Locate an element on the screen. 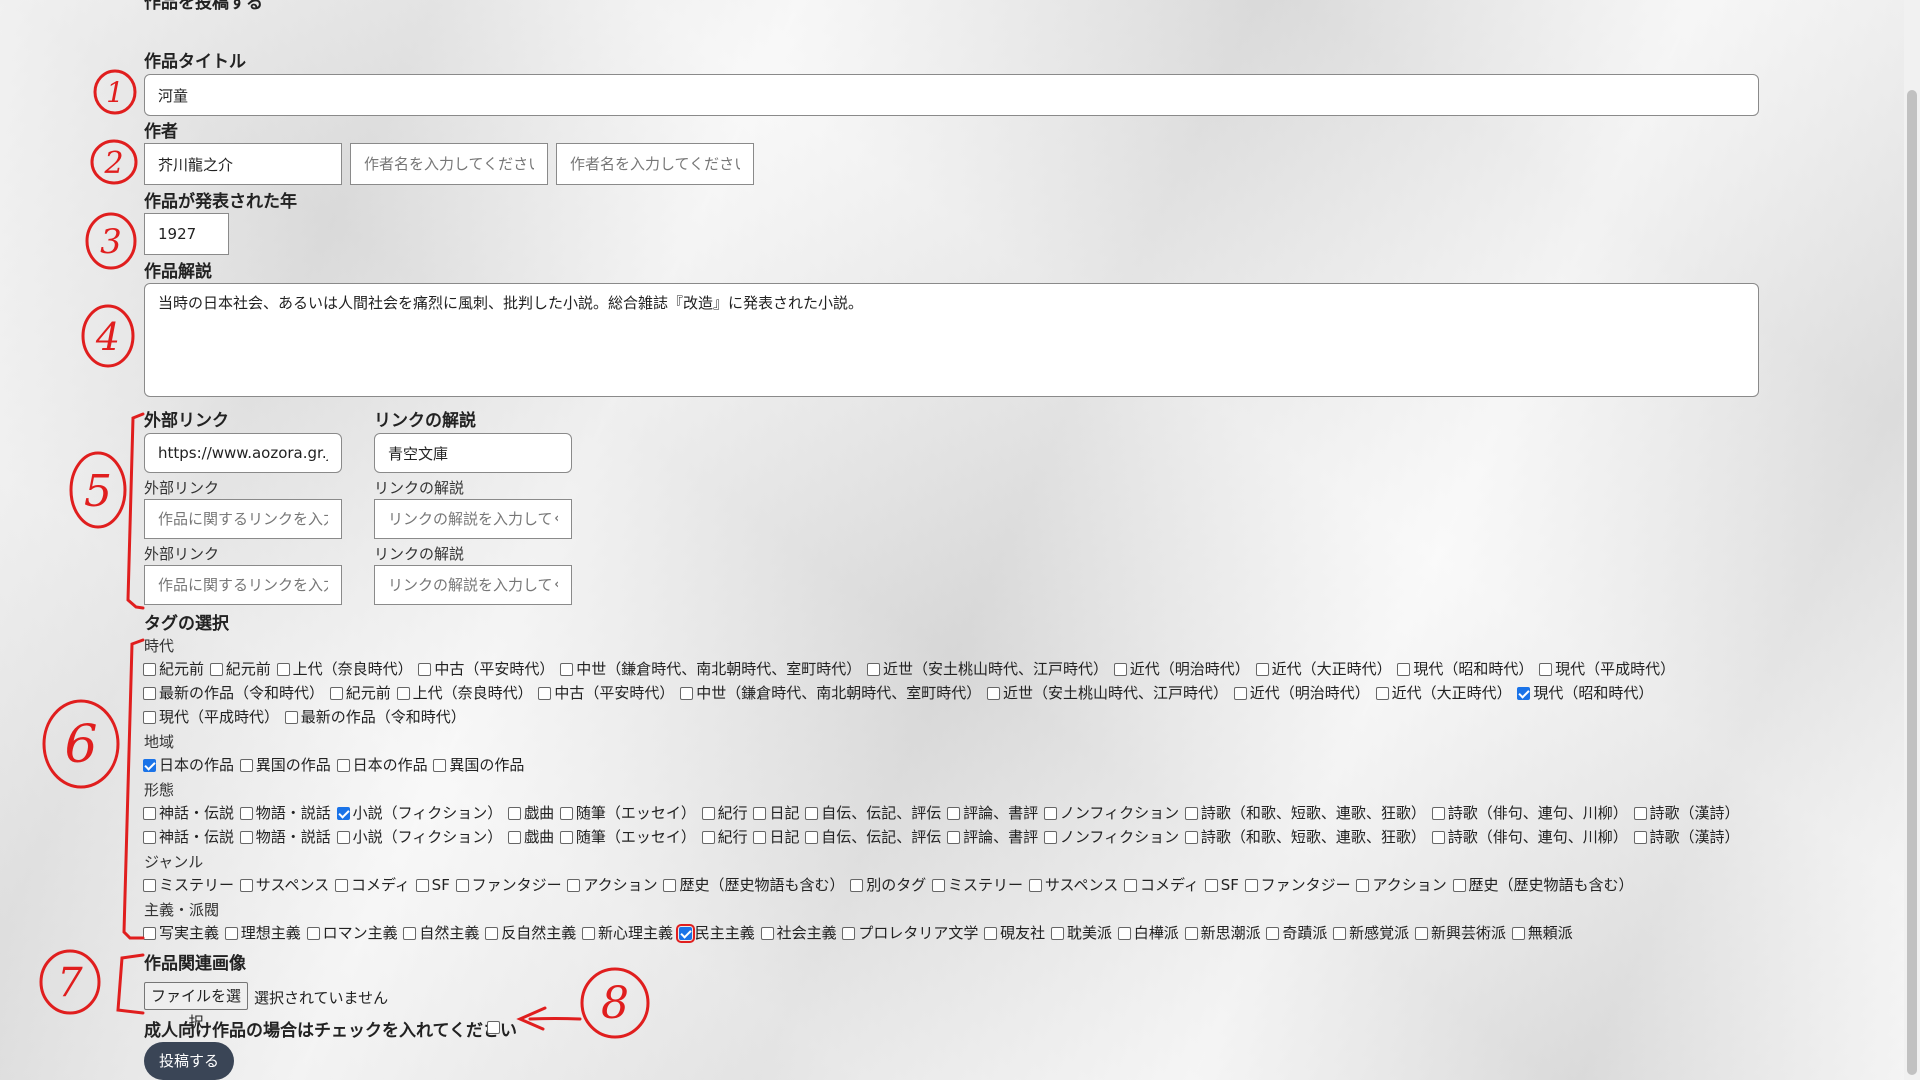 The image size is (1920, 1080). annotation-num-5: 5 is located at coordinates (98, 491).